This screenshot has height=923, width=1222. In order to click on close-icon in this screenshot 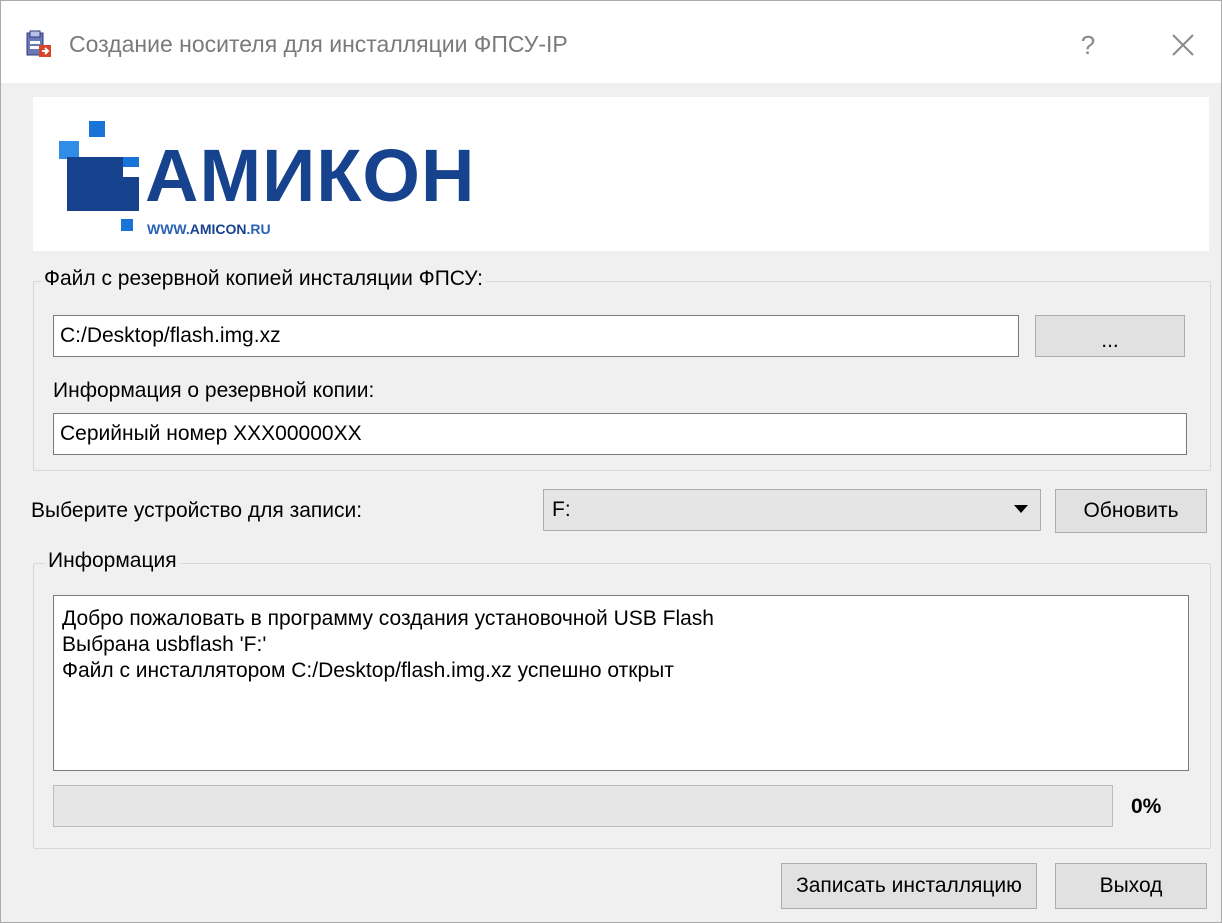, I will do `click(1183, 45)`.